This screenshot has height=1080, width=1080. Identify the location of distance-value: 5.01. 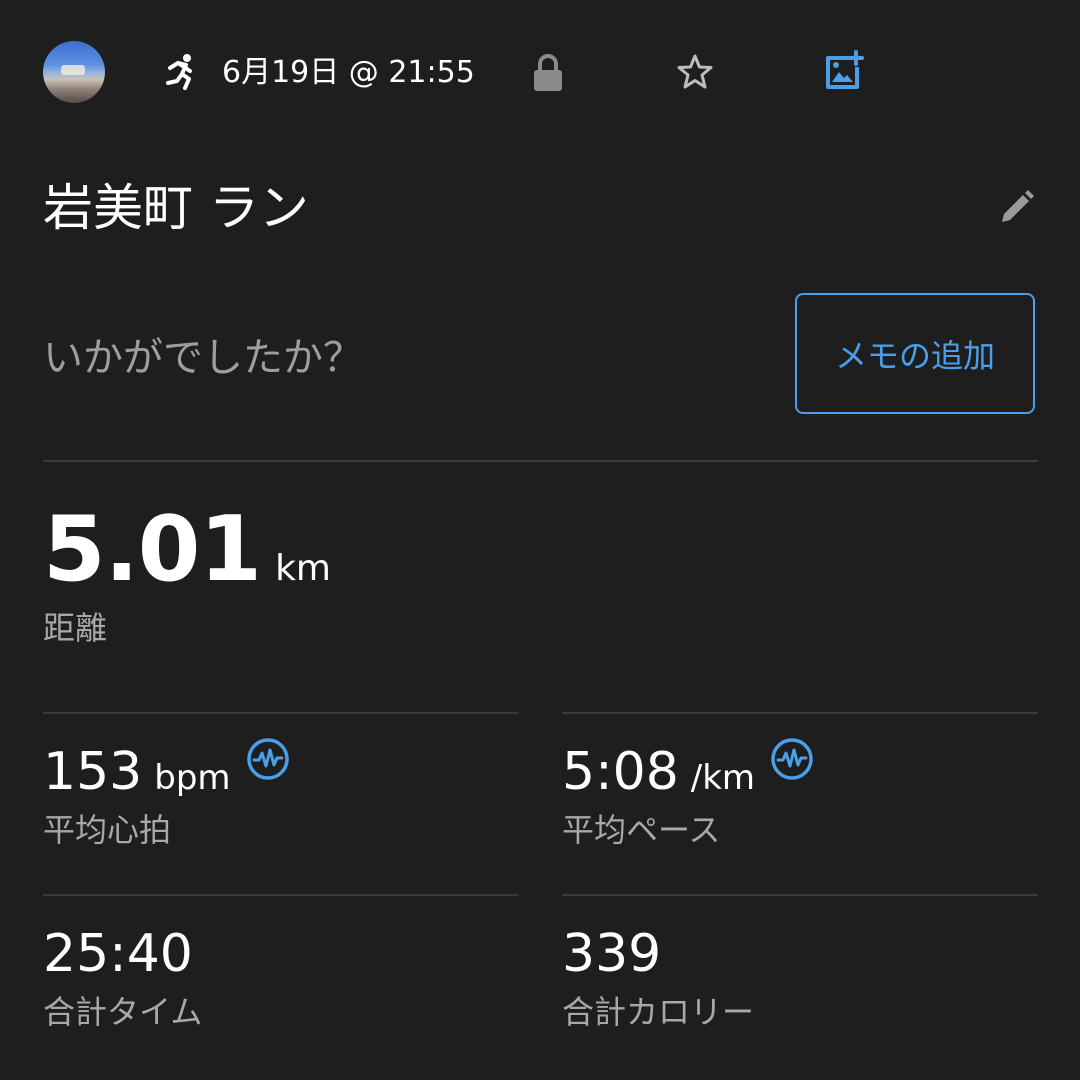
(152, 549).